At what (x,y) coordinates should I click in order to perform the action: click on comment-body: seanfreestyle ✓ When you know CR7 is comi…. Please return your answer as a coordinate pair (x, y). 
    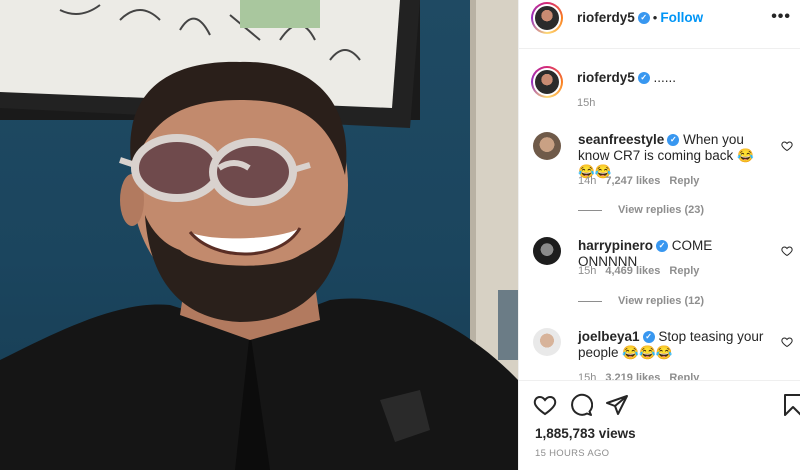
    Looking at the image, I should click on (674, 156).